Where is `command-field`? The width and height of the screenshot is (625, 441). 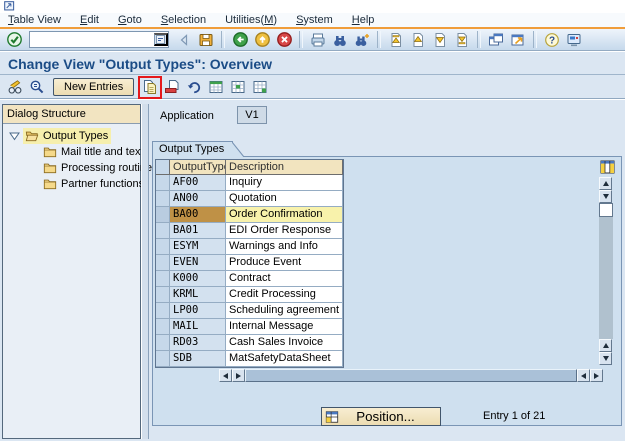 command-field is located at coordinates (99, 39).